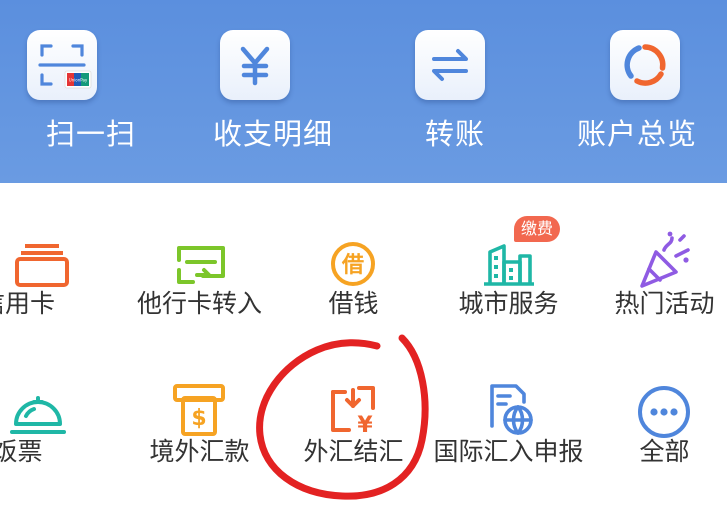 This screenshot has height=505, width=727. Describe the element at coordinates (659, 266) in the screenshot. I see `popular-activities-service: 热门活动` at that location.